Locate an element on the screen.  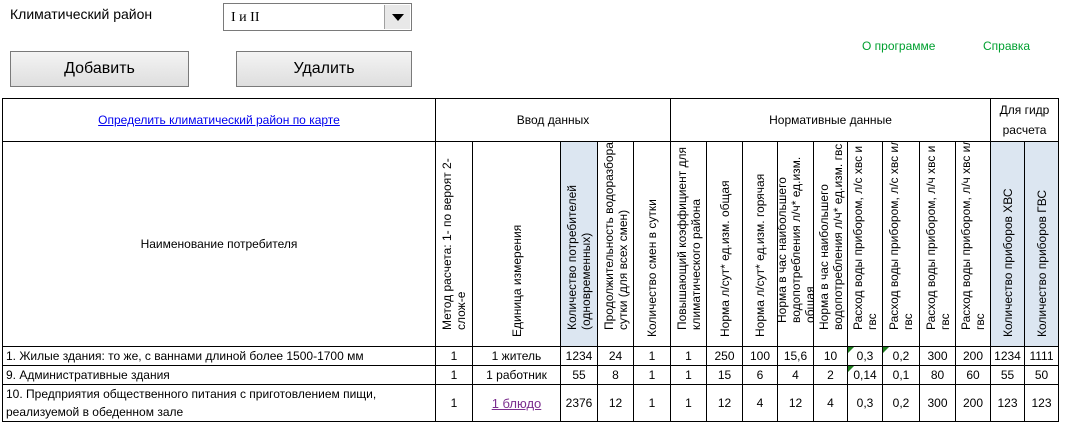
chevron-down-icon is located at coordinates (397, 17).